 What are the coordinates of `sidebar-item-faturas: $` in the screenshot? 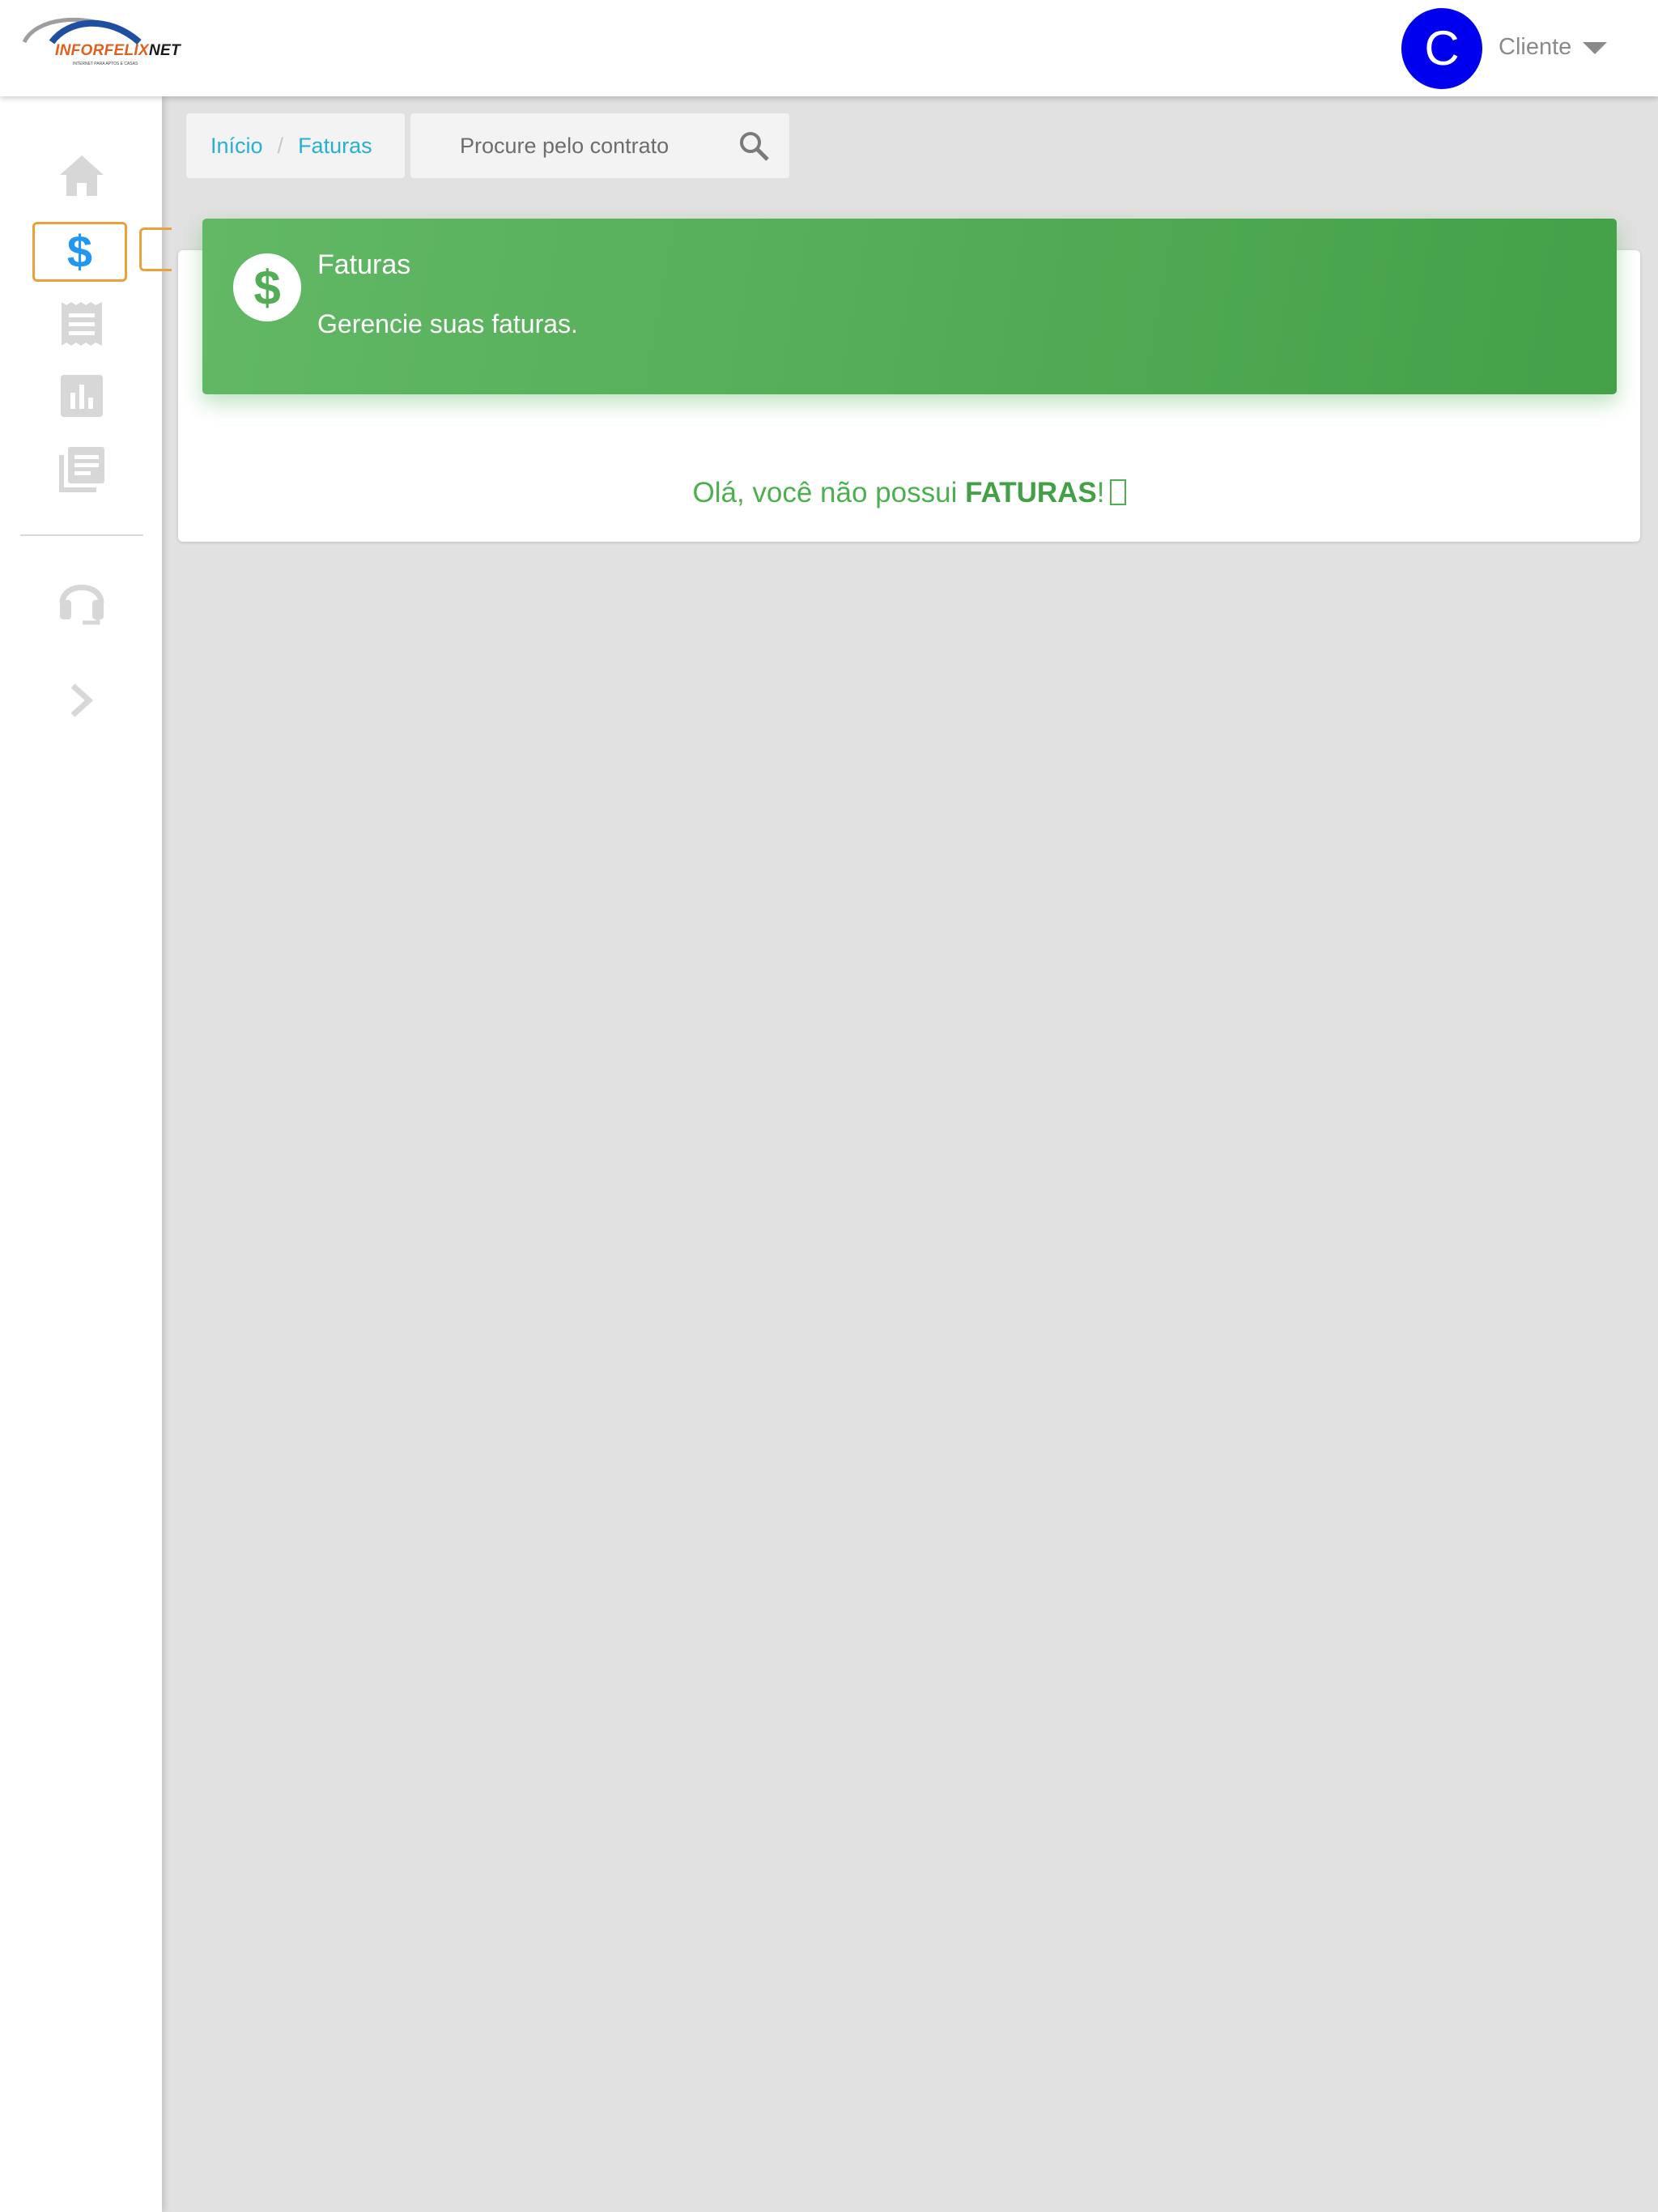 It's located at (79, 252).